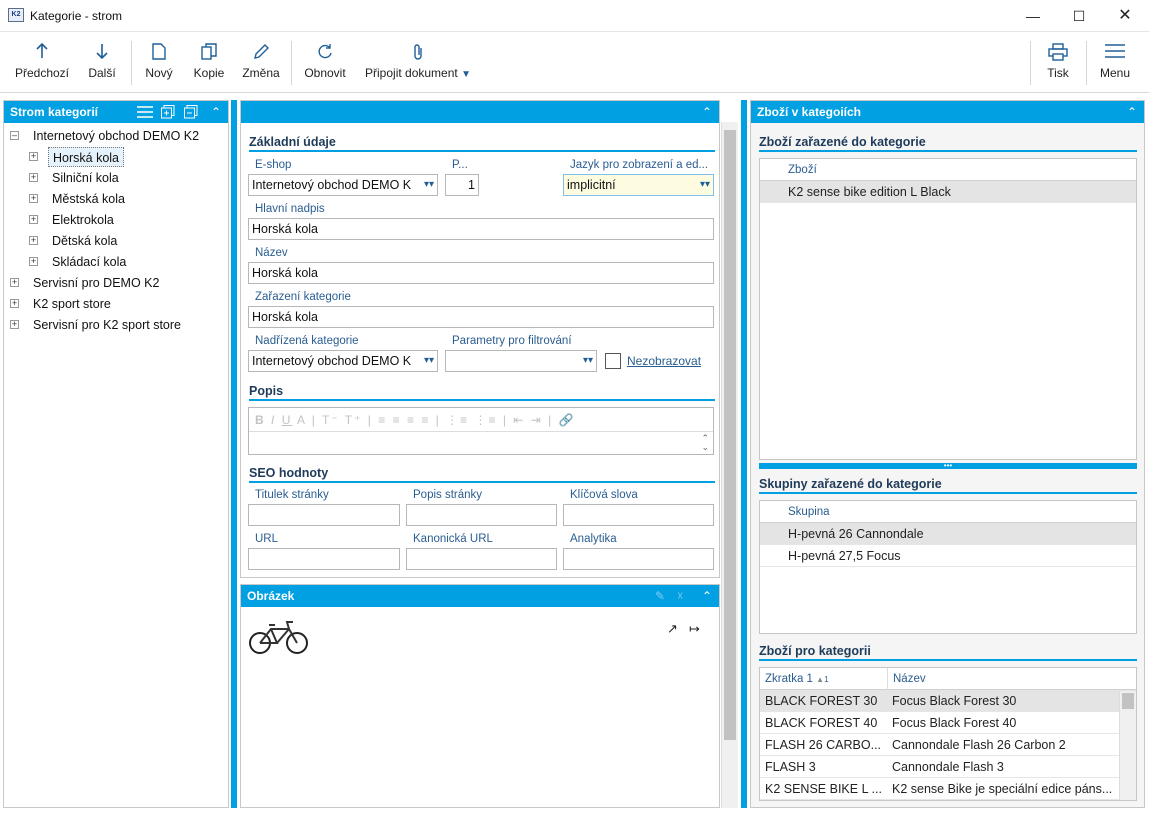 This screenshot has width=1149, height=814. Describe the element at coordinates (948, 767) in the screenshot. I see `table-row: FLASH 3 Cannondale Flash 3` at that location.